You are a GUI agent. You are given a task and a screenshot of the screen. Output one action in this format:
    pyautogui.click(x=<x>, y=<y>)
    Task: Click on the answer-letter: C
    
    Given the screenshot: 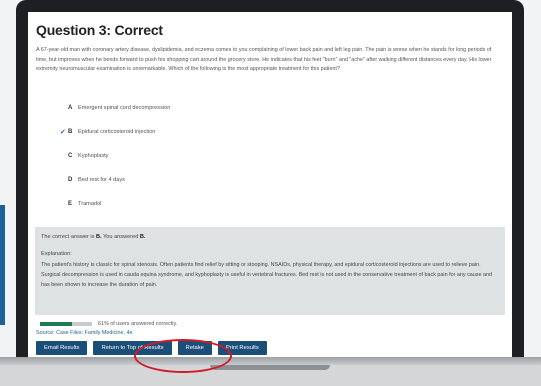 What is the action you would take?
    pyautogui.click(x=70, y=156)
    